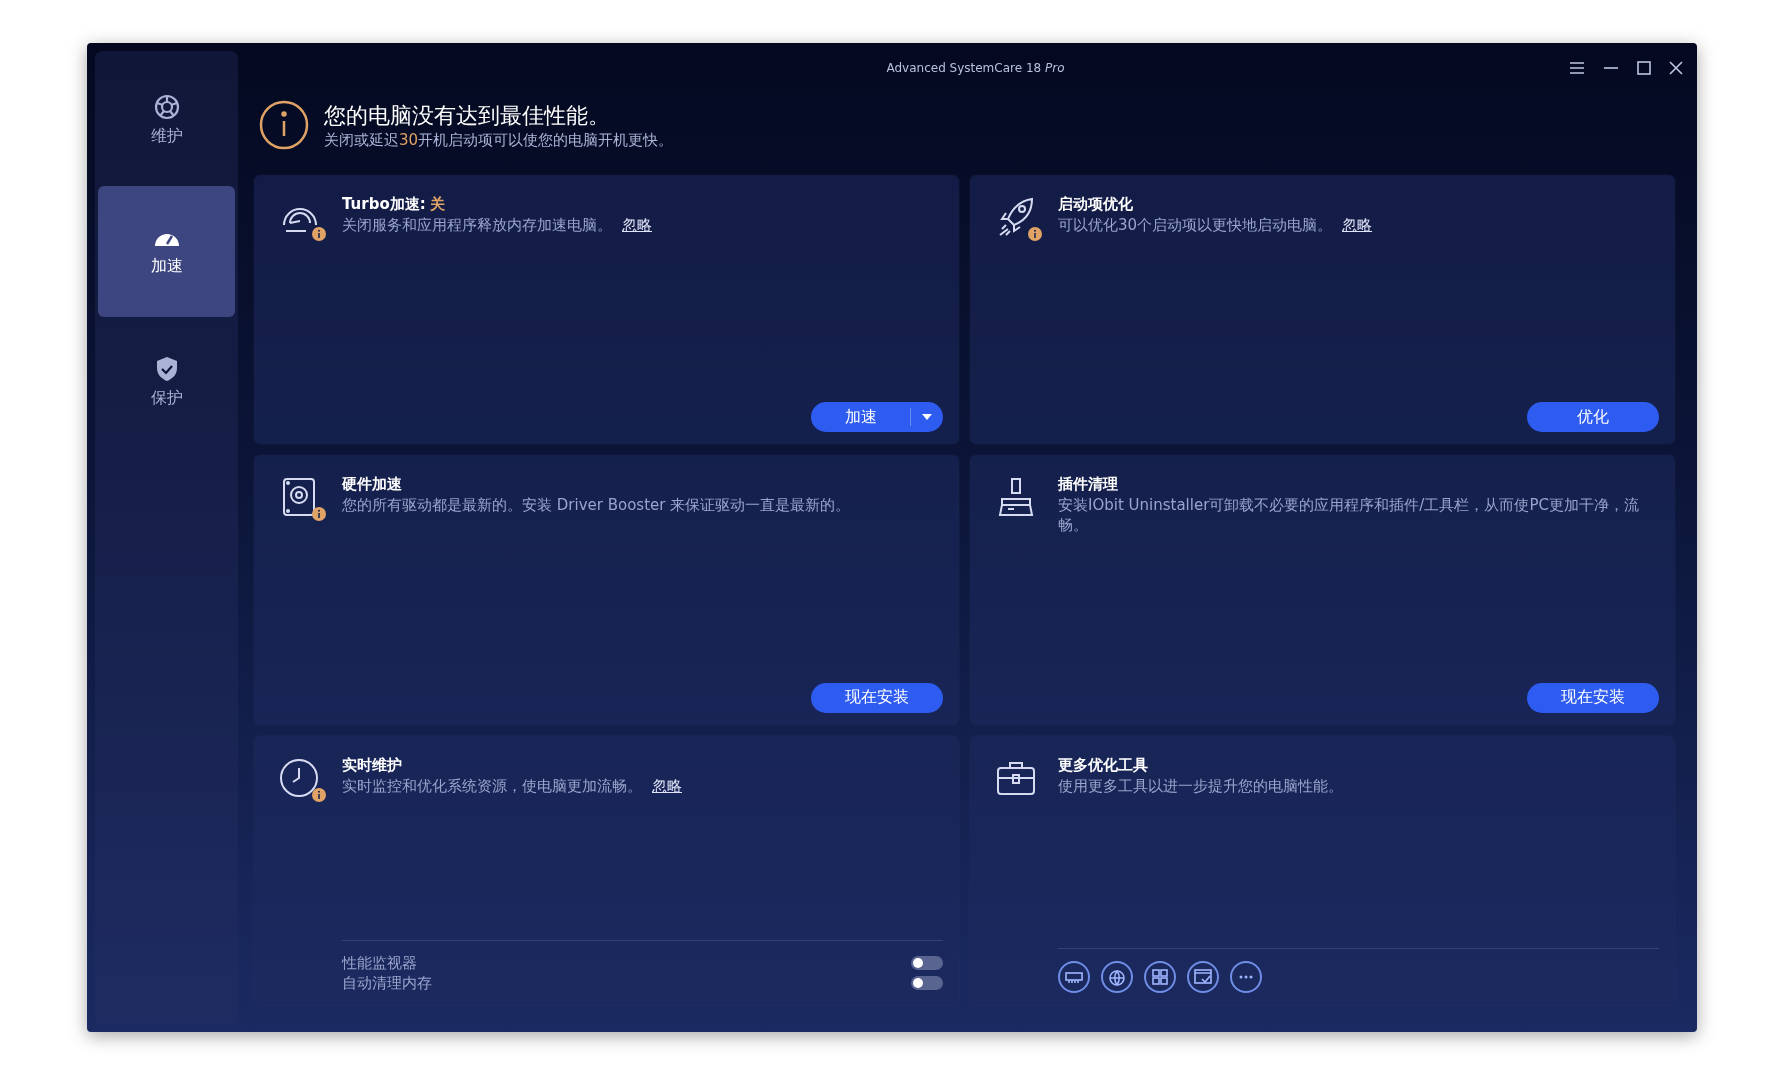  What do you see at coordinates (1246, 977) in the screenshot?
I see `more-icon` at bounding box center [1246, 977].